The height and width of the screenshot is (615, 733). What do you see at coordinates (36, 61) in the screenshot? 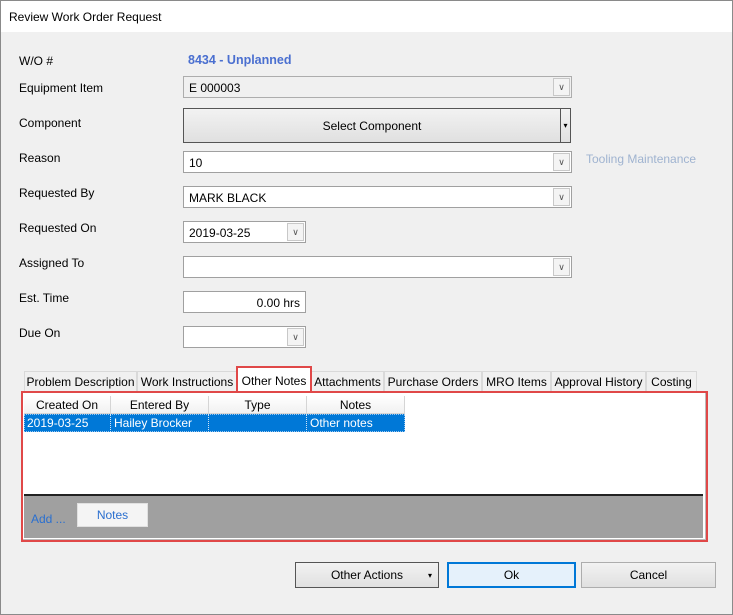
I see `wo-label: W/O #` at bounding box center [36, 61].